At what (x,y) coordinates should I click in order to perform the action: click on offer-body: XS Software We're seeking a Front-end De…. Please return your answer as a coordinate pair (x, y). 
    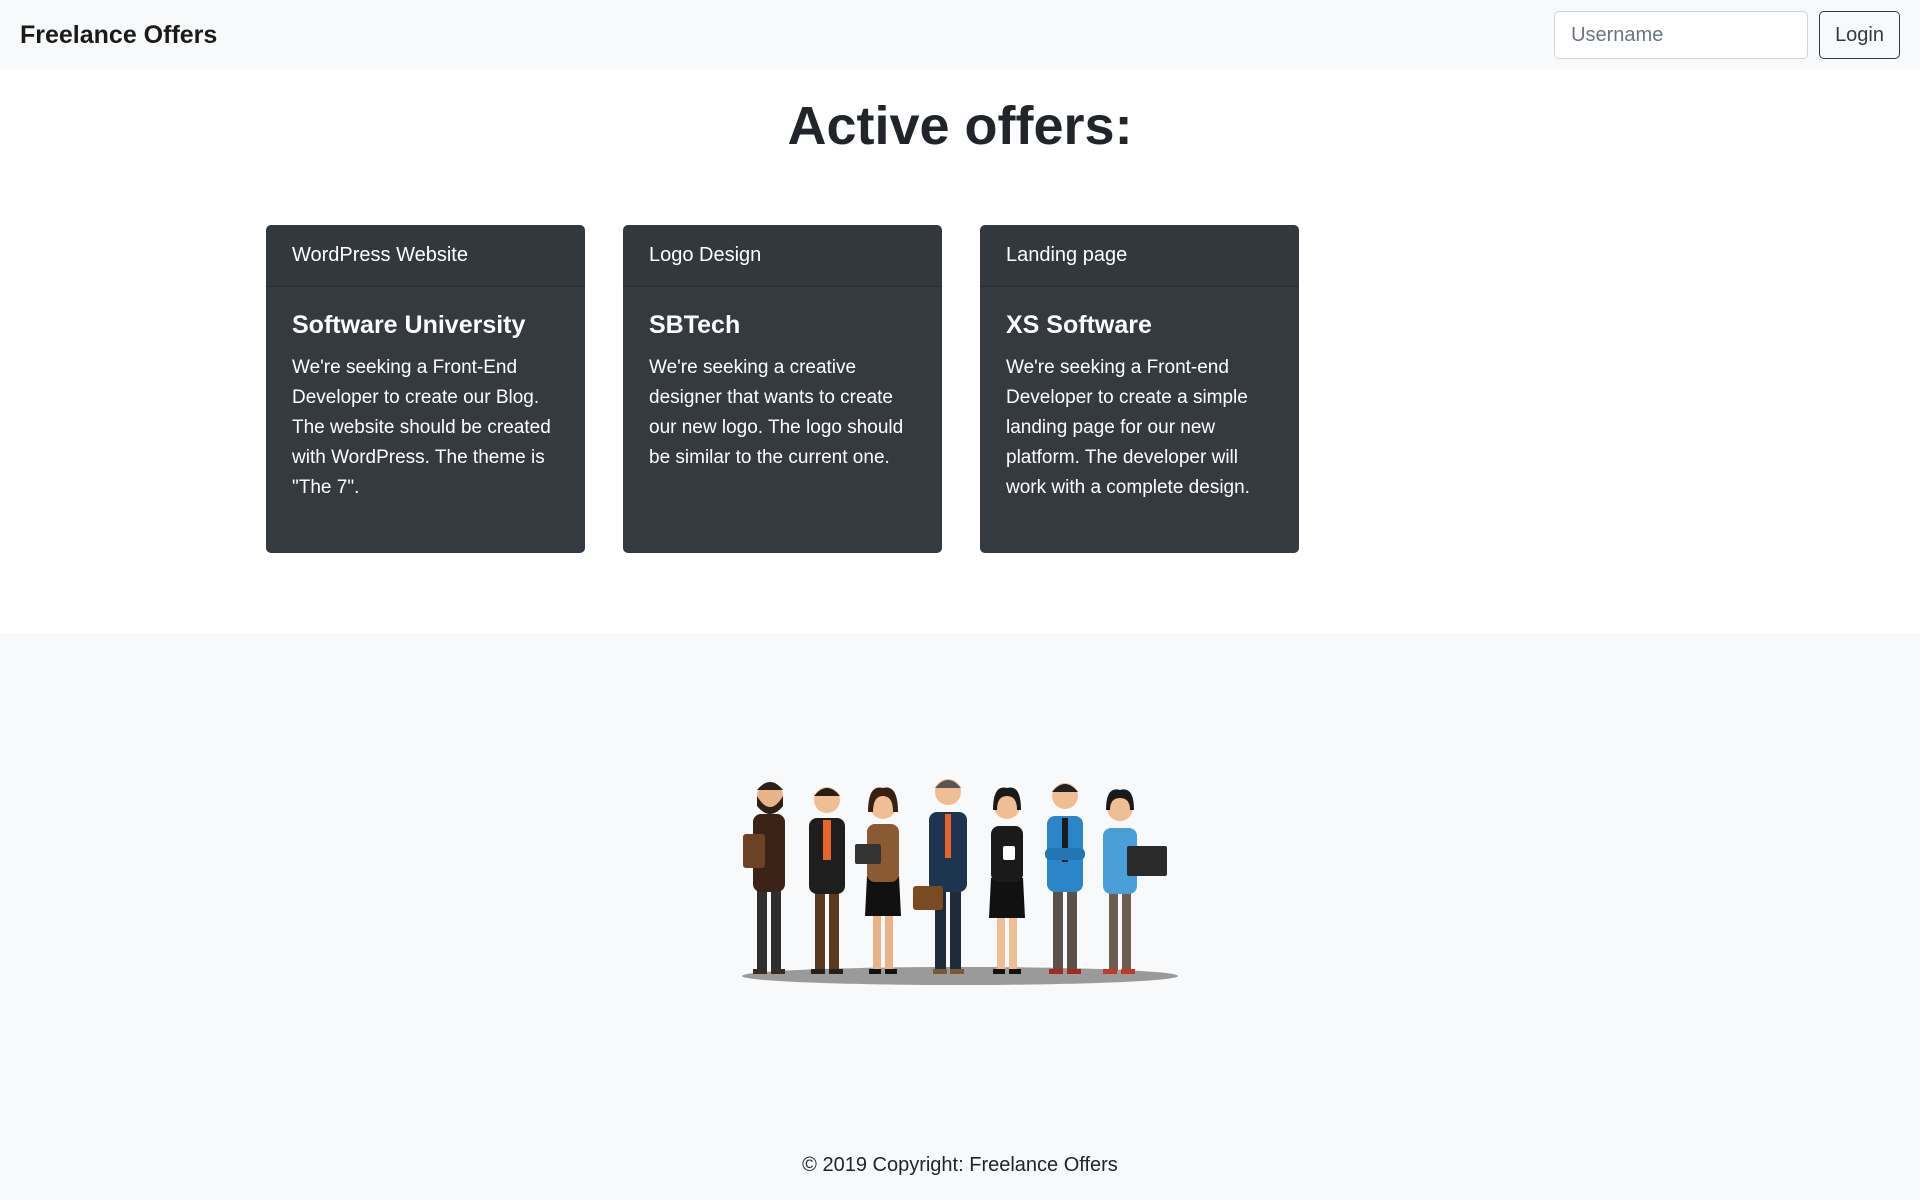
    Looking at the image, I should click on (1139, 407).